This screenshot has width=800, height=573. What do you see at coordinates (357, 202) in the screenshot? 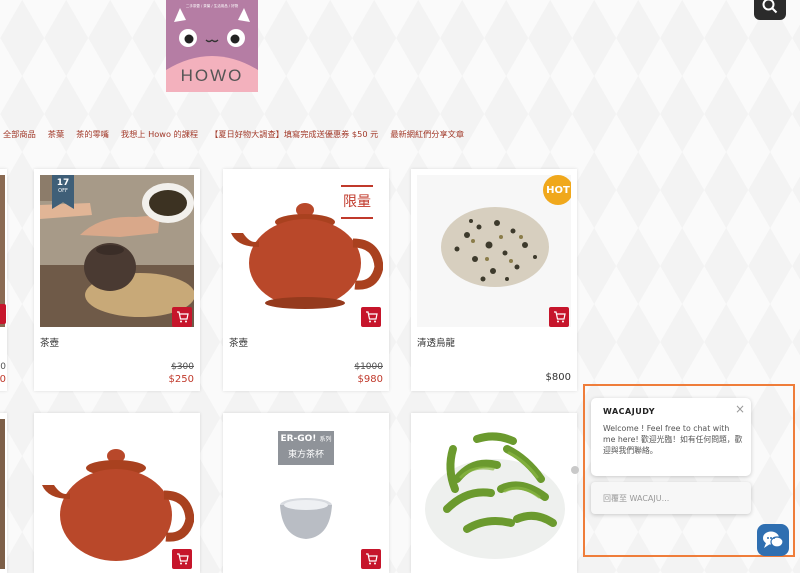
I see `limited-badge: 限量` at bounding box center [357, 202].